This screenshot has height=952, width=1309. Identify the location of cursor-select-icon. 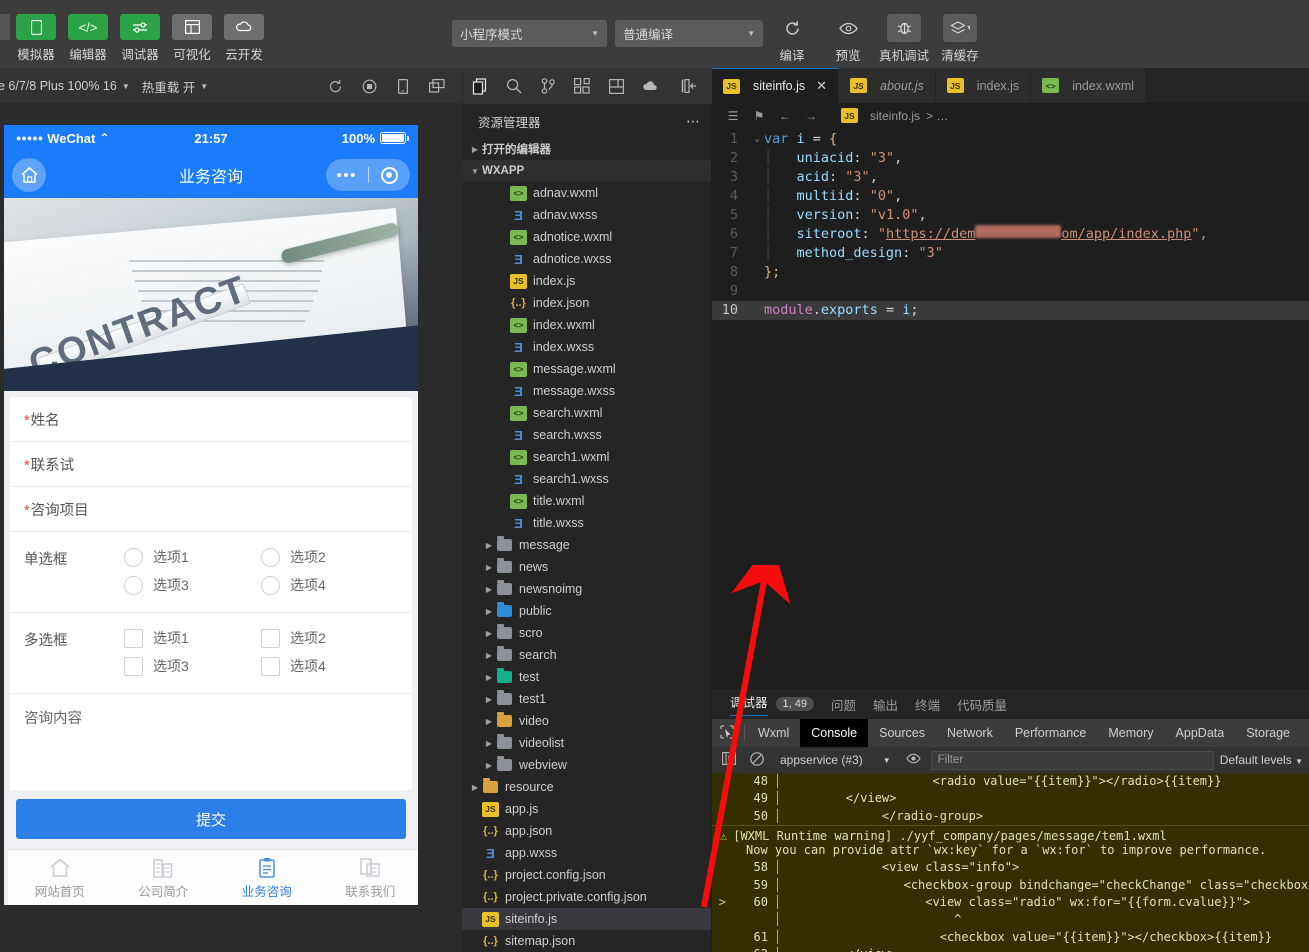
(727, 733).